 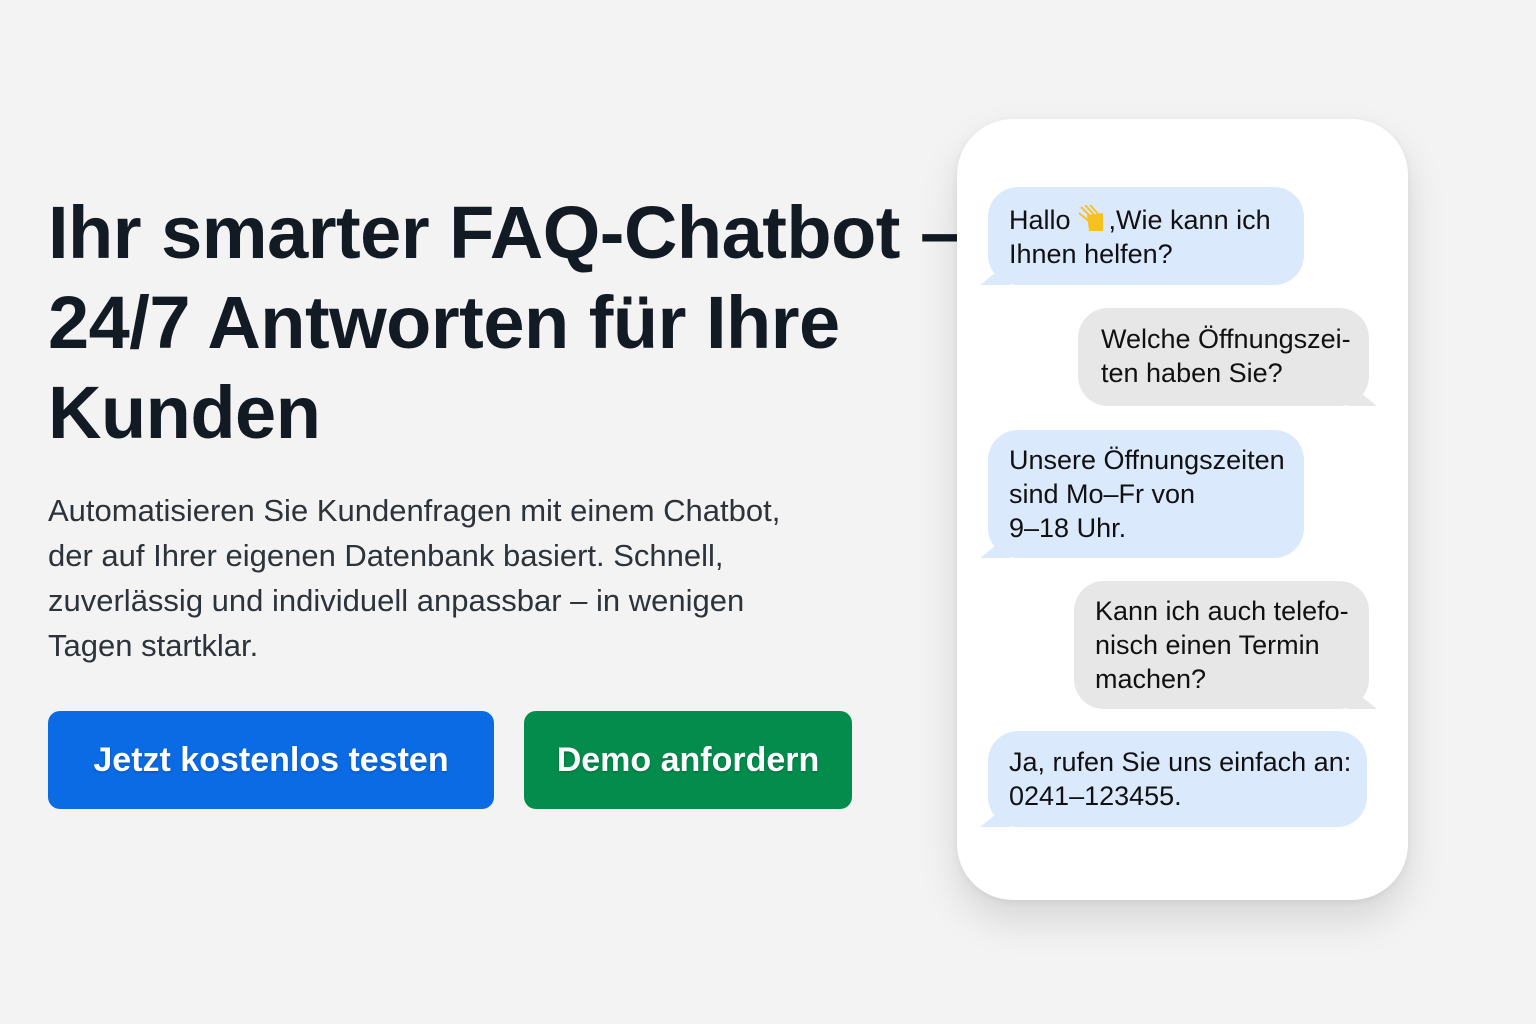 I want to click on chat-message-user: Welche Öffnungszei- ten haben Sie?, so click(x=1223, y=357).